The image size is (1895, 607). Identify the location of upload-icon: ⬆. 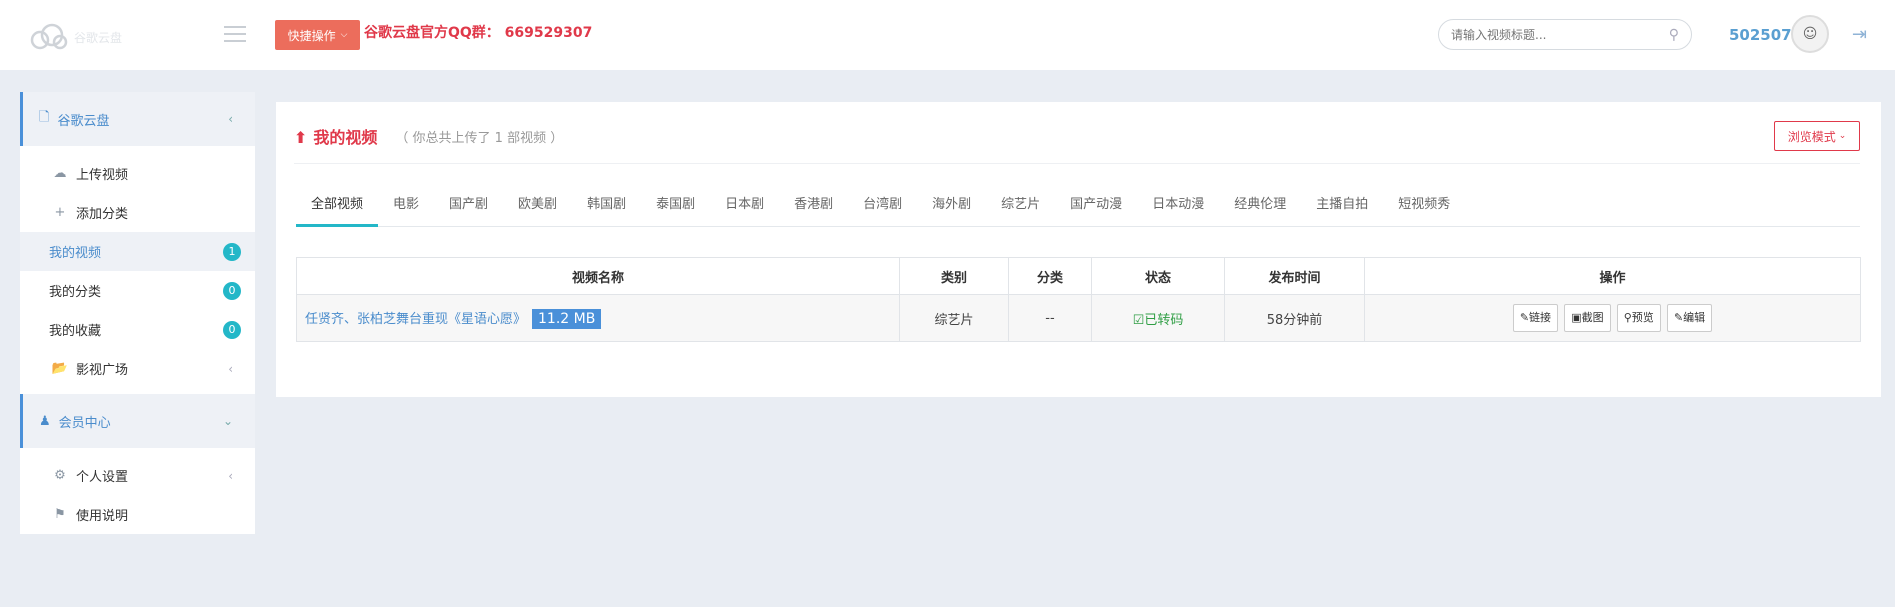
(301, 137).